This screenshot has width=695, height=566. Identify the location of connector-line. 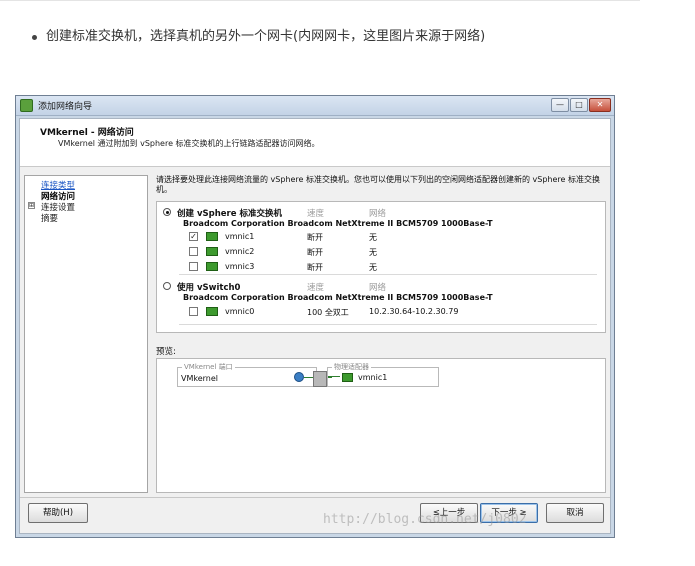
(334, 376).